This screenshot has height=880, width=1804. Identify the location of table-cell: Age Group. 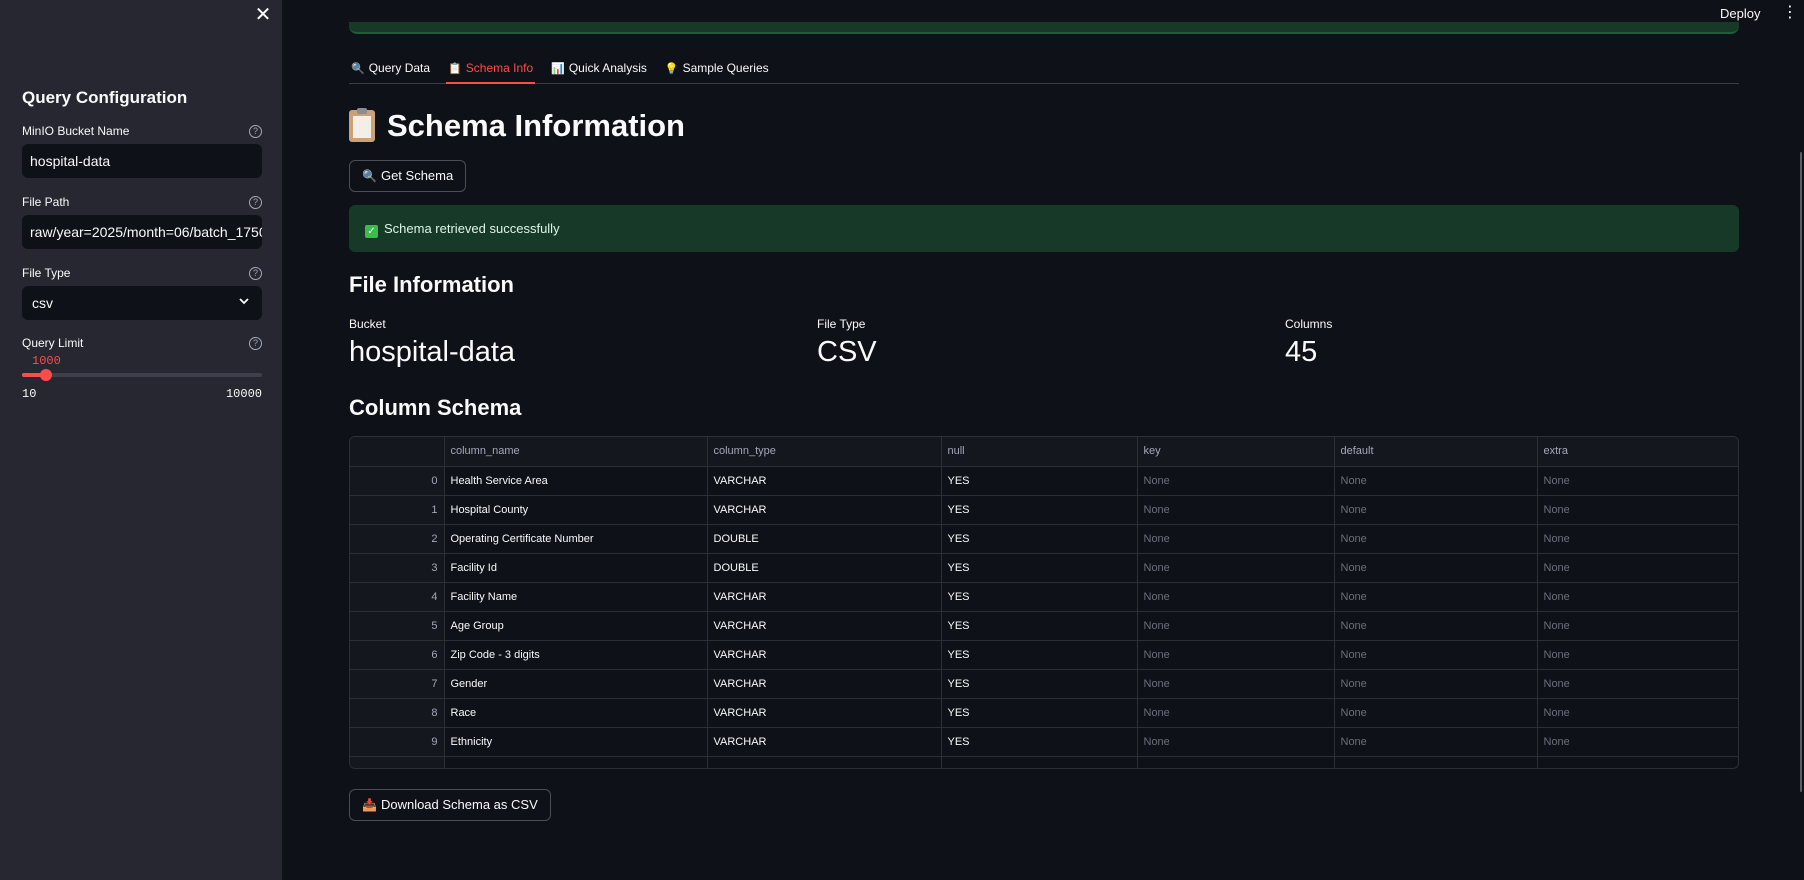
(576, 626).